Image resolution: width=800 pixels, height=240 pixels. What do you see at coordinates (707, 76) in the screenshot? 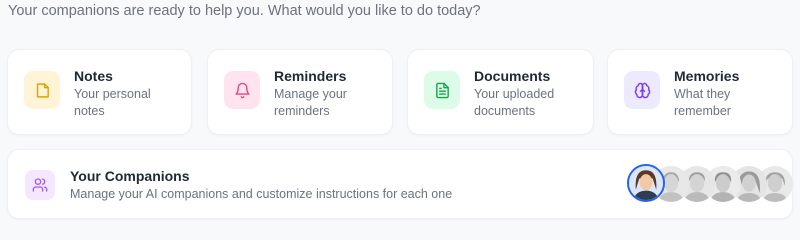
I see `memories-title: Memories` at bounding box center [707, 76].